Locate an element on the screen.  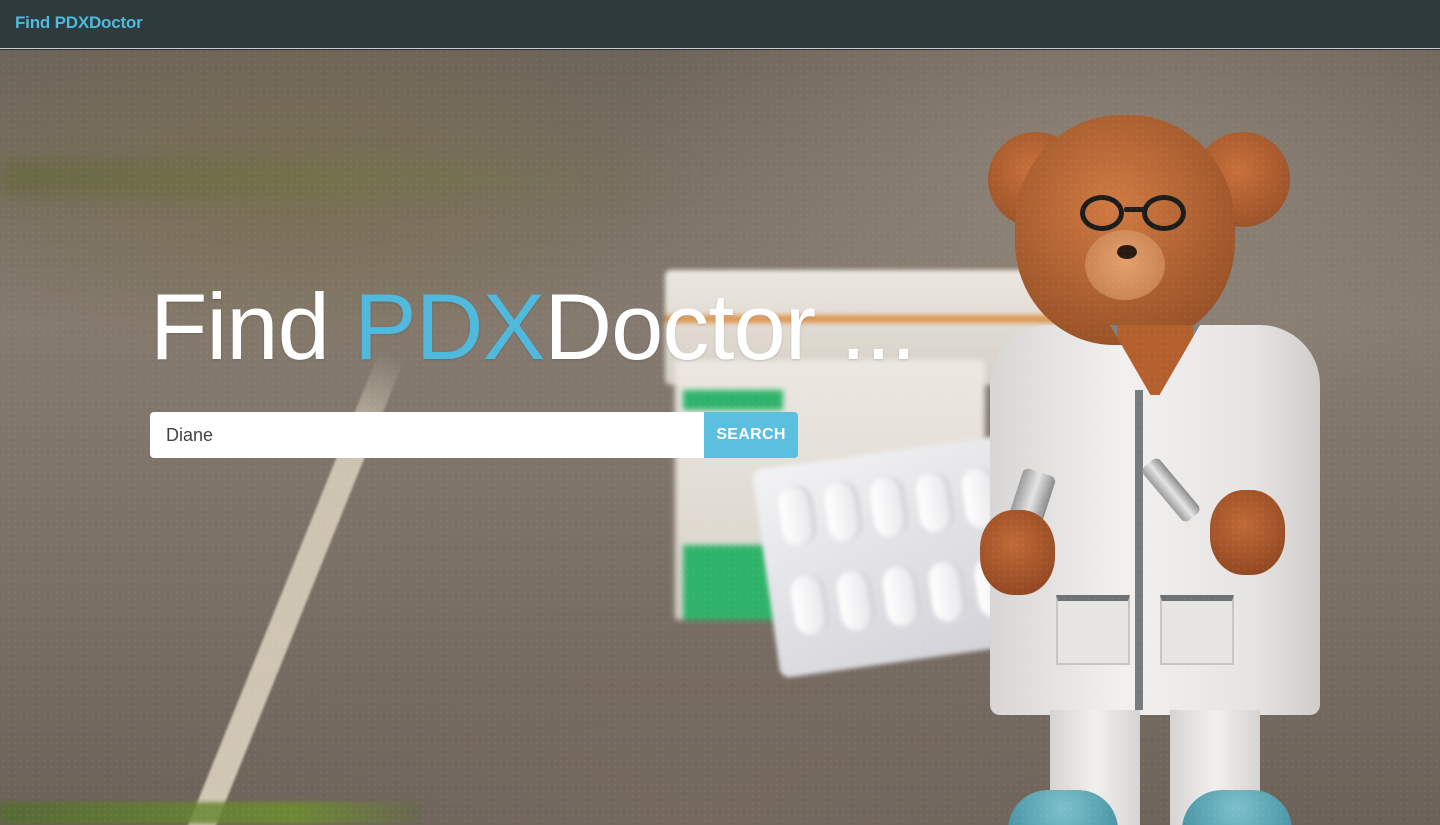
search-button: SEARCH is located at coordinates (751, 435).